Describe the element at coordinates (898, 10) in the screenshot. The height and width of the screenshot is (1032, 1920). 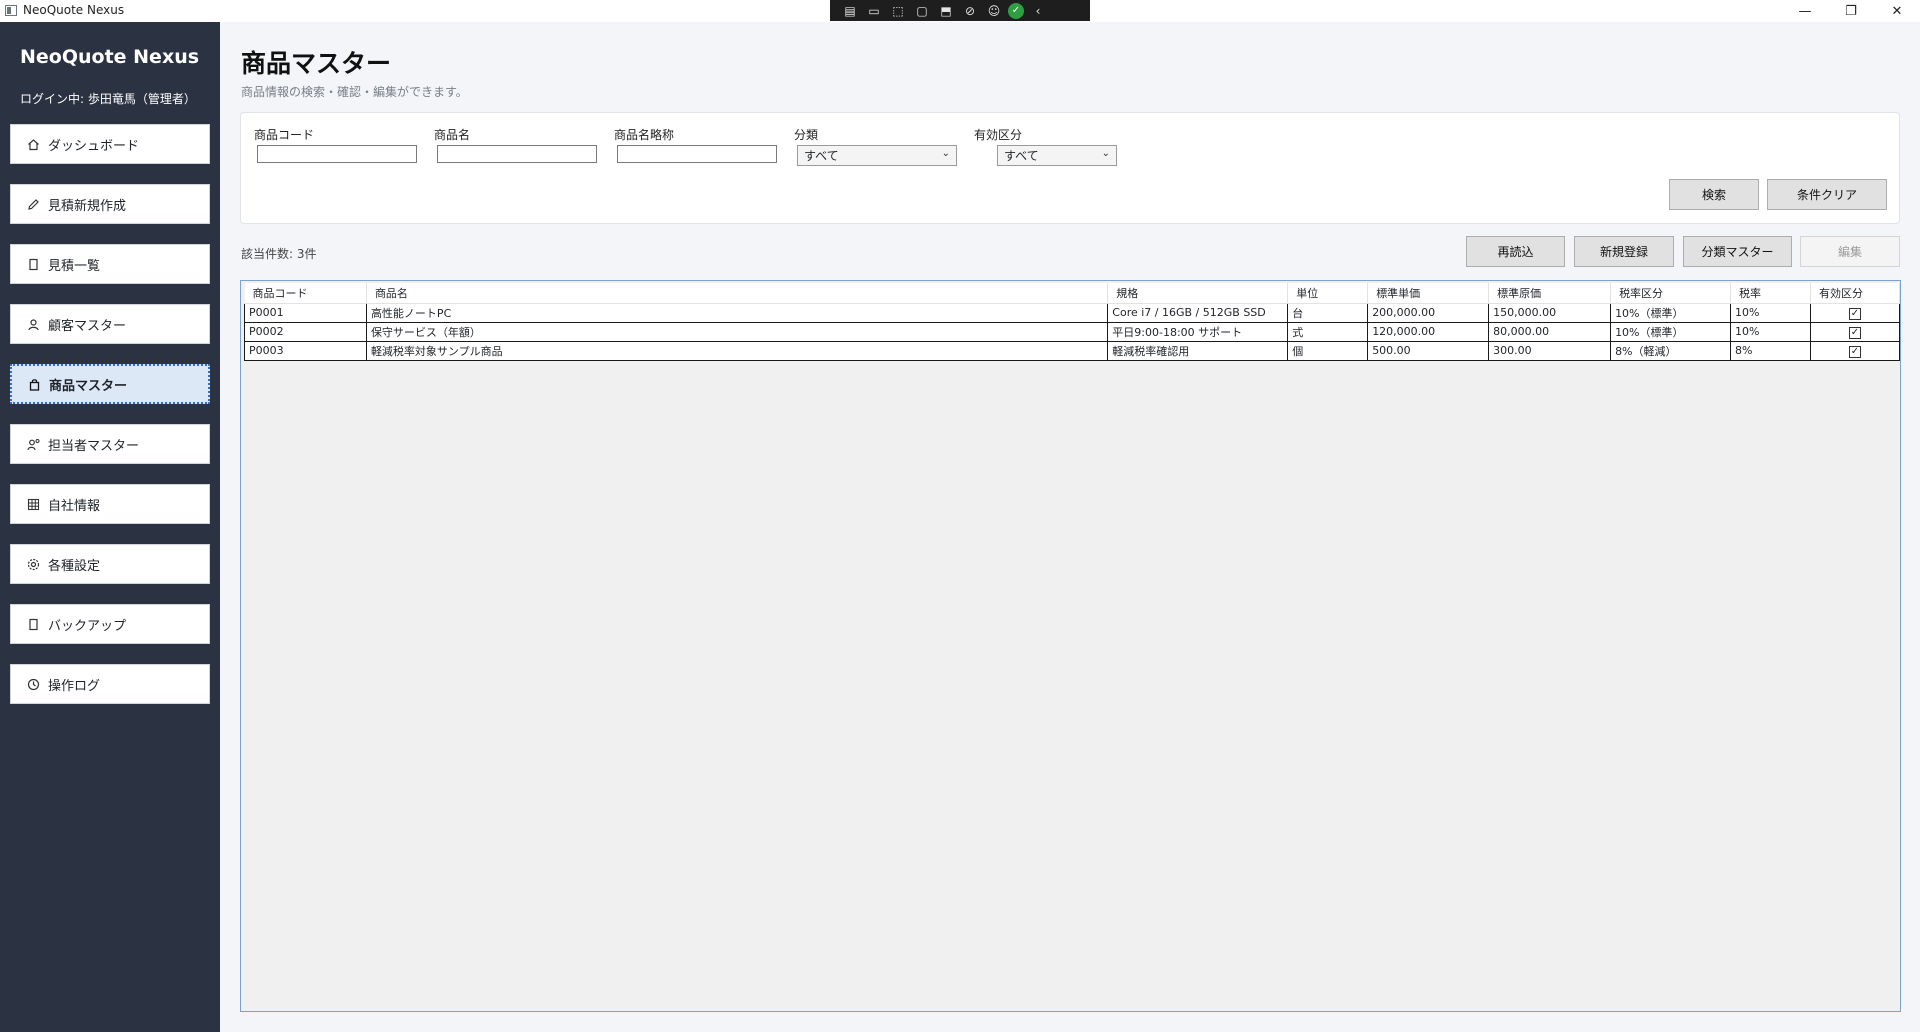
I see `select-element-icon: ⬚` at that location.